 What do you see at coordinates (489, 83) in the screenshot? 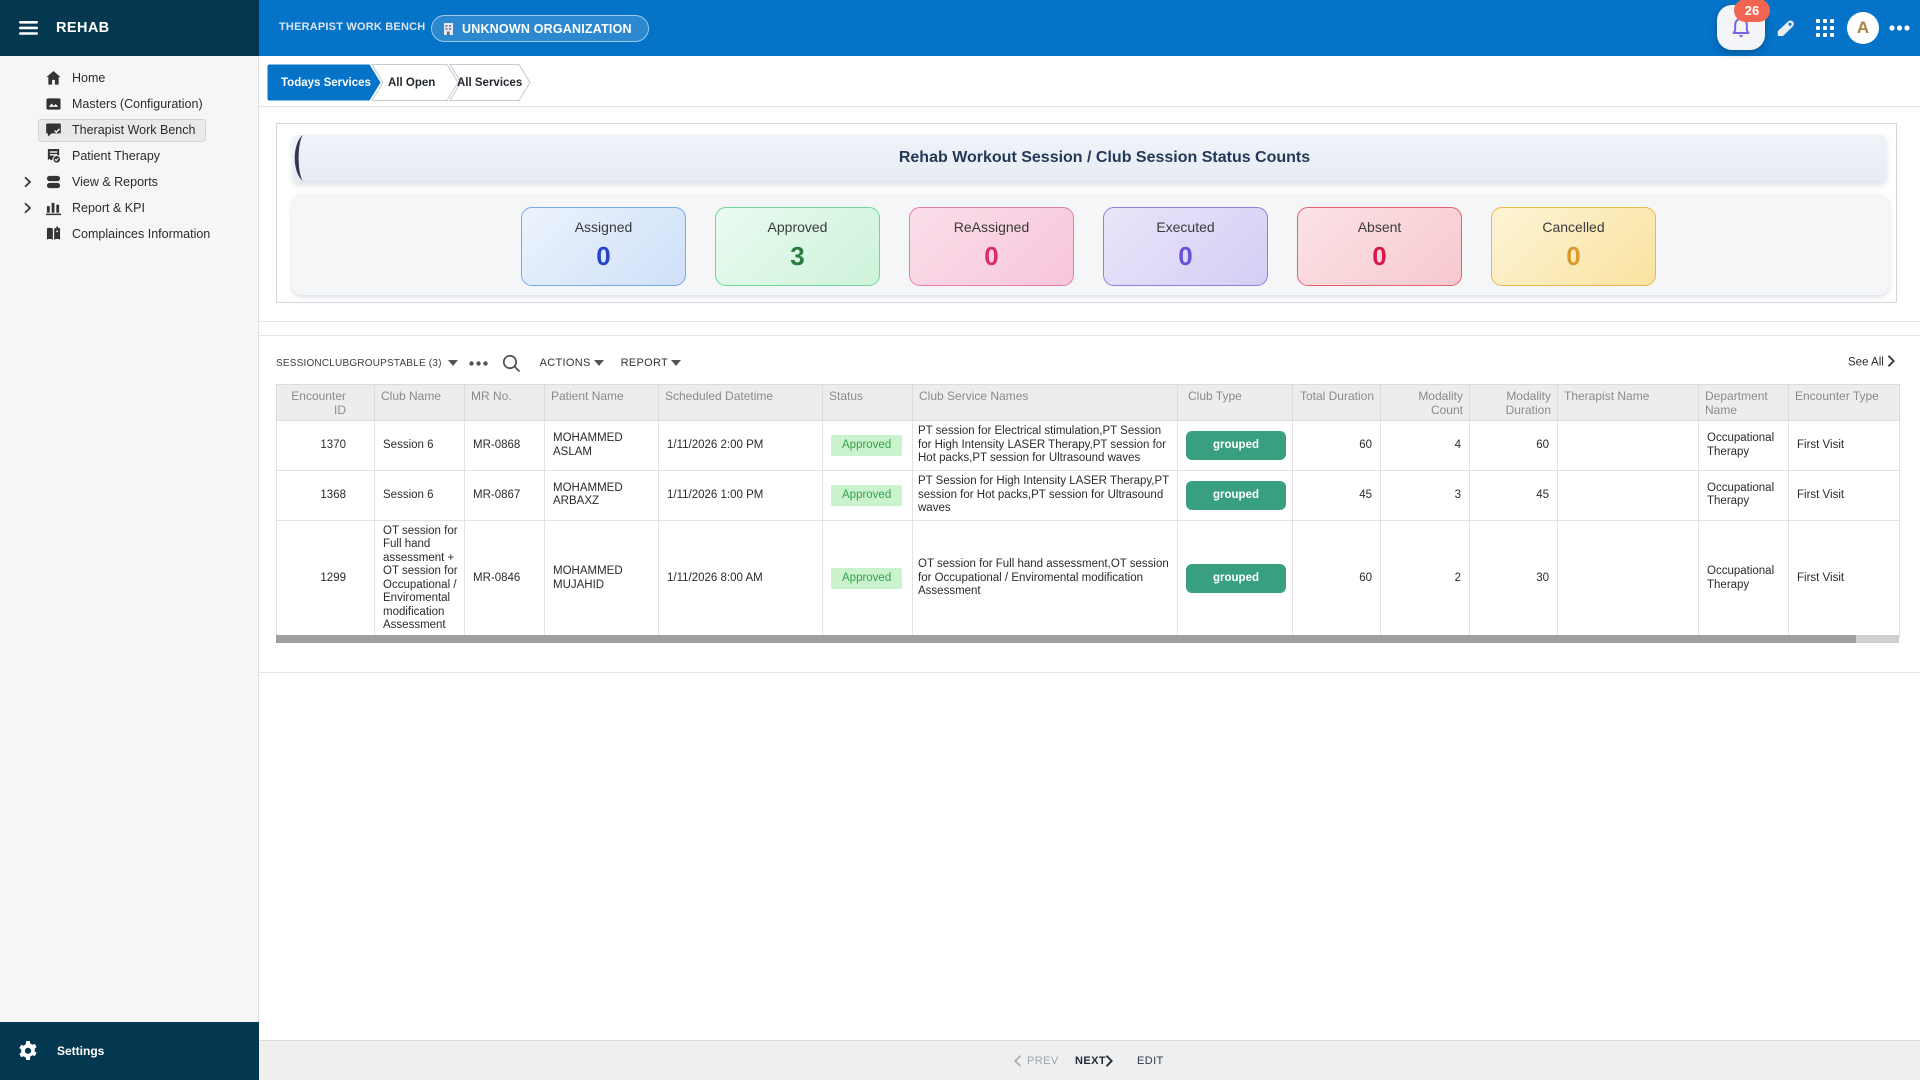
I see `svg-text: All Services` at bounding box center [489, 83].